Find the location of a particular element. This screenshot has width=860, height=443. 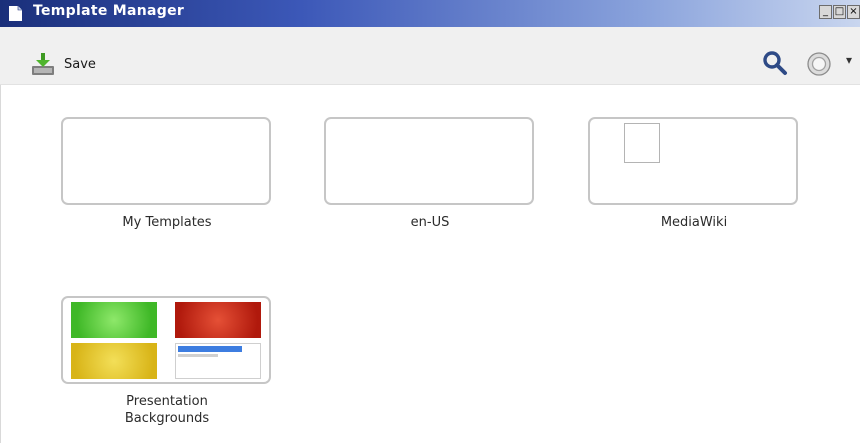

folder-presentation-backgrounds: Presentation Backgrounds is located at coordinates (167, 361).